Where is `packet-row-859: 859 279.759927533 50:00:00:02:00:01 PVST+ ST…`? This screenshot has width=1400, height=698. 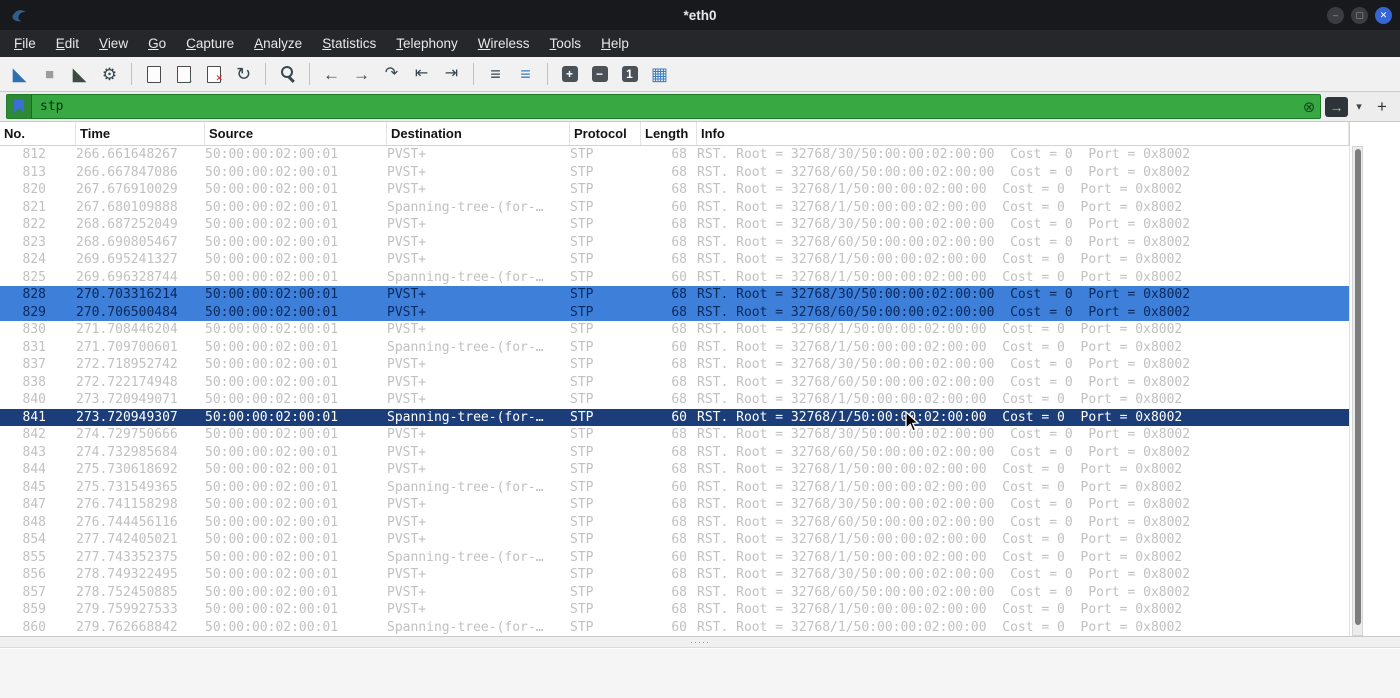
packet-row-859: 859 279.759927533 50:00:00:02:00:01 PVST+ ST… is located at coordinates (674, 610).